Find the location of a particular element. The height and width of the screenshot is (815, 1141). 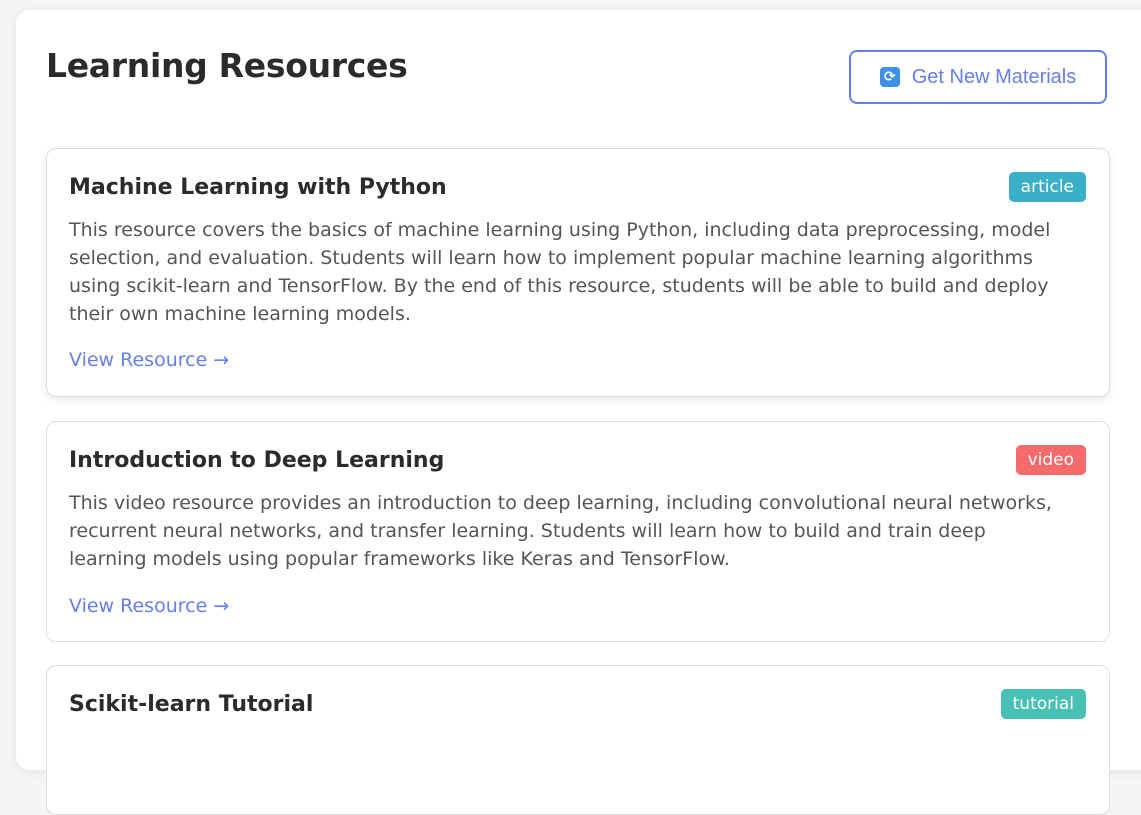

page-title: Learning Resources is located at coordinates (227, 65).